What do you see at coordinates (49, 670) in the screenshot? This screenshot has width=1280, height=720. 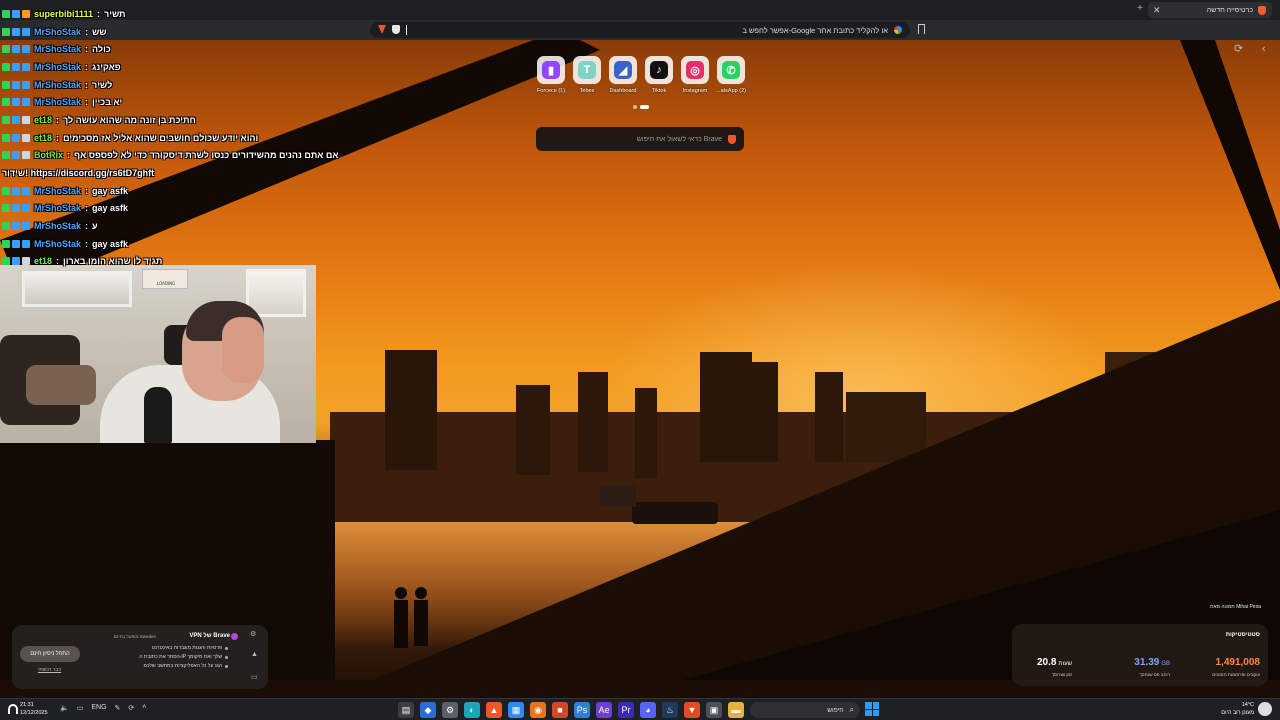 I see `already-purchased-link: כבר רכשתי` at bounding box center [49, 670].